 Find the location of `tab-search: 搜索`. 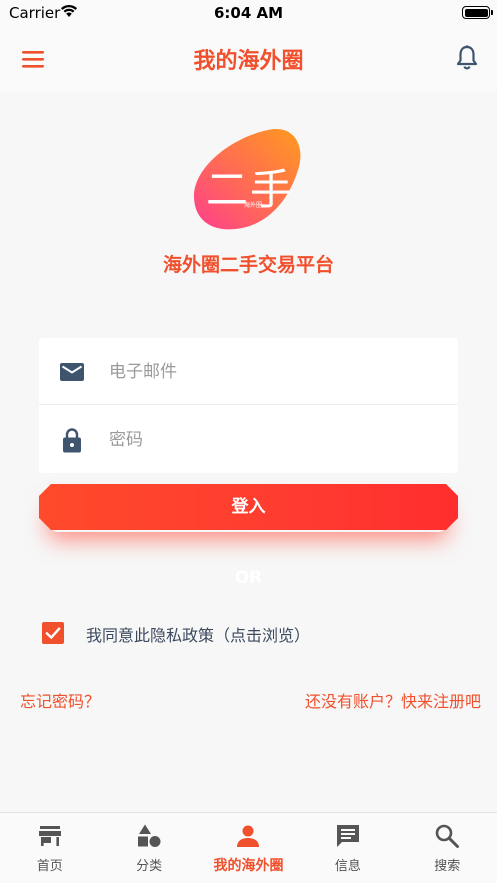

tab-search: 搜索 is located at coordinates (447, 848).